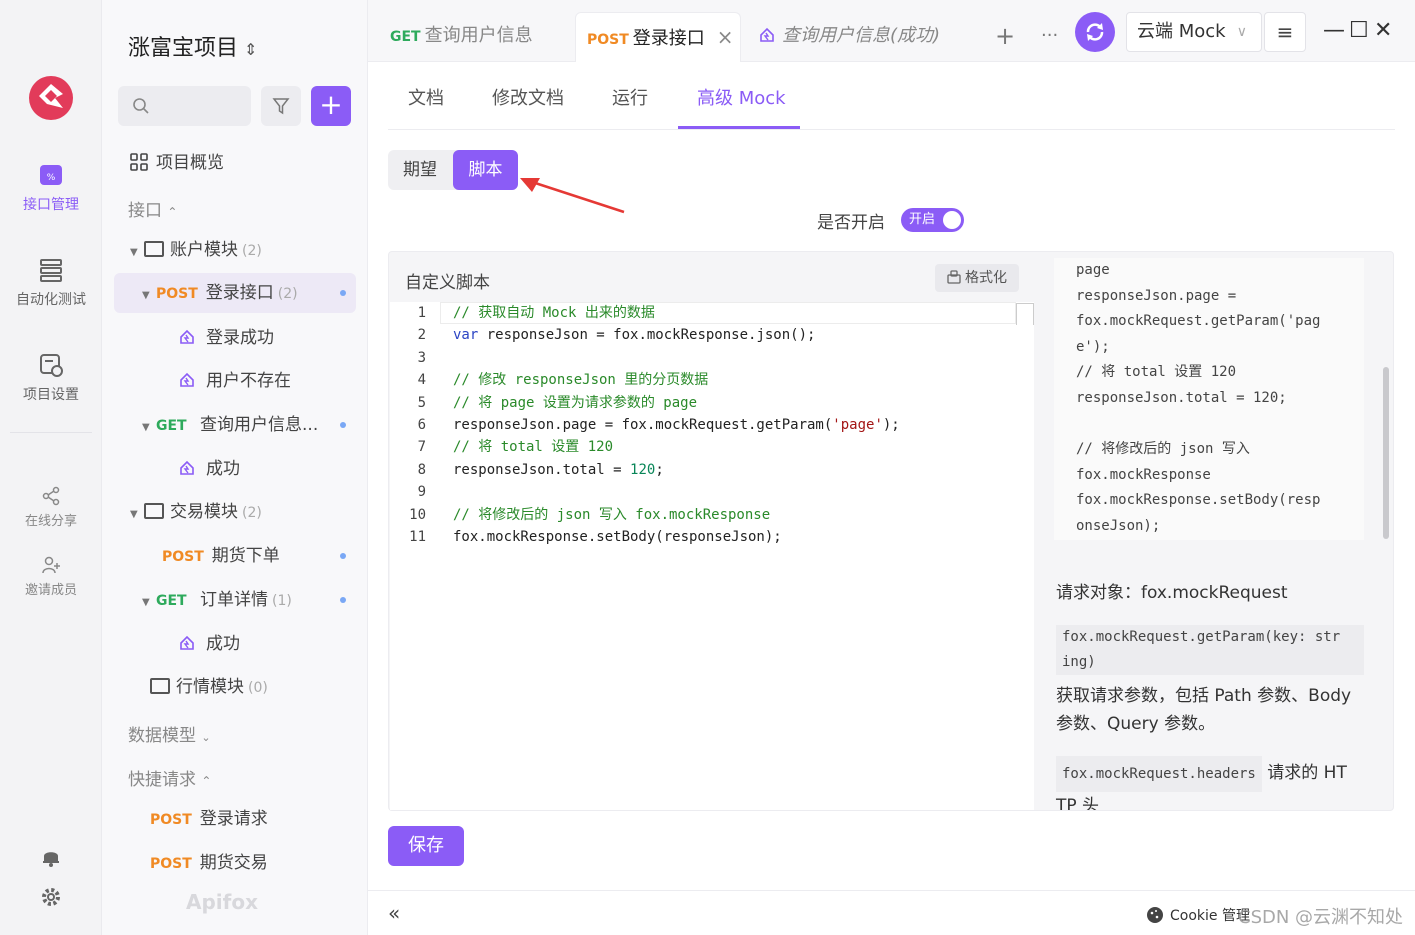 The width and height of the screenshot is (1415, 935). What do you see at coordinates (235, 293) in the screenshot?
I see `tree-api-login: ▼ POST 登录接口 (2)` at bounding box center [235, 293].